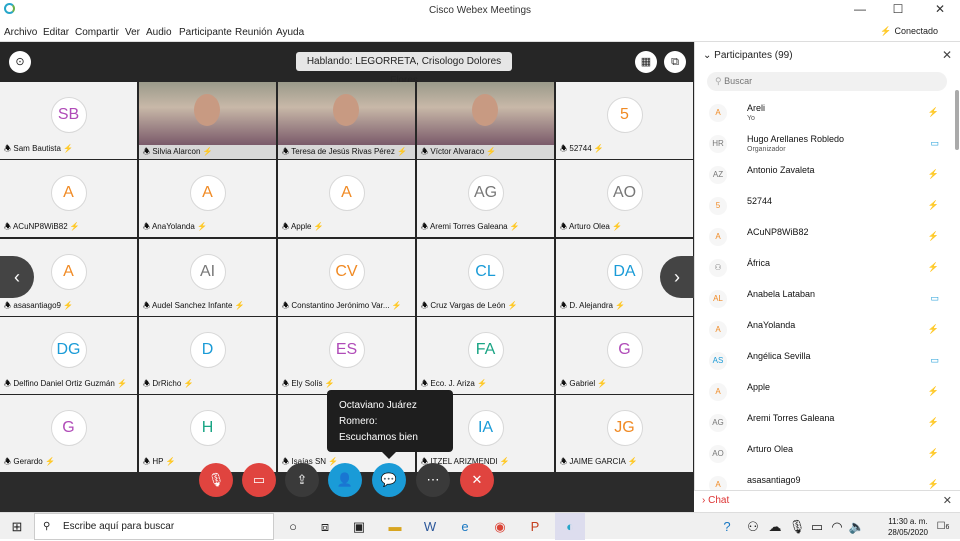 This screenshot has height=541, width=960. Describe the element at coordinates (824, 81) in the screenshot. I see `search-input` at that location.